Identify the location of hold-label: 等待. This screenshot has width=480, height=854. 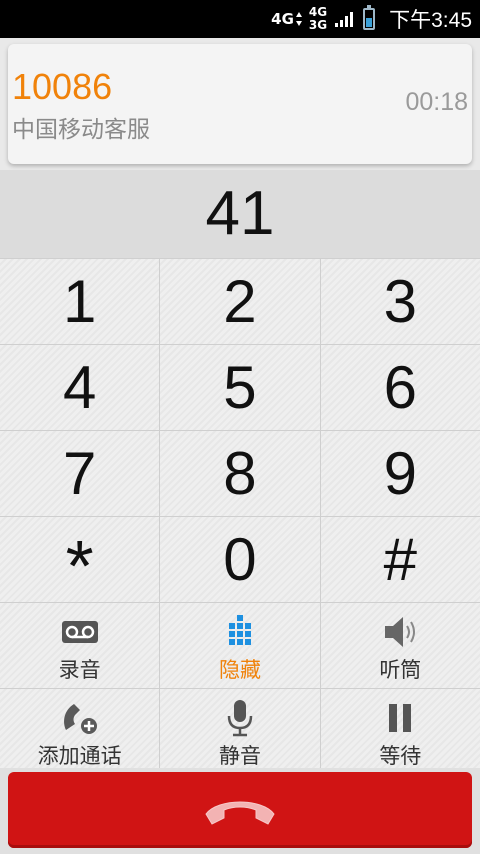
(400, 755).